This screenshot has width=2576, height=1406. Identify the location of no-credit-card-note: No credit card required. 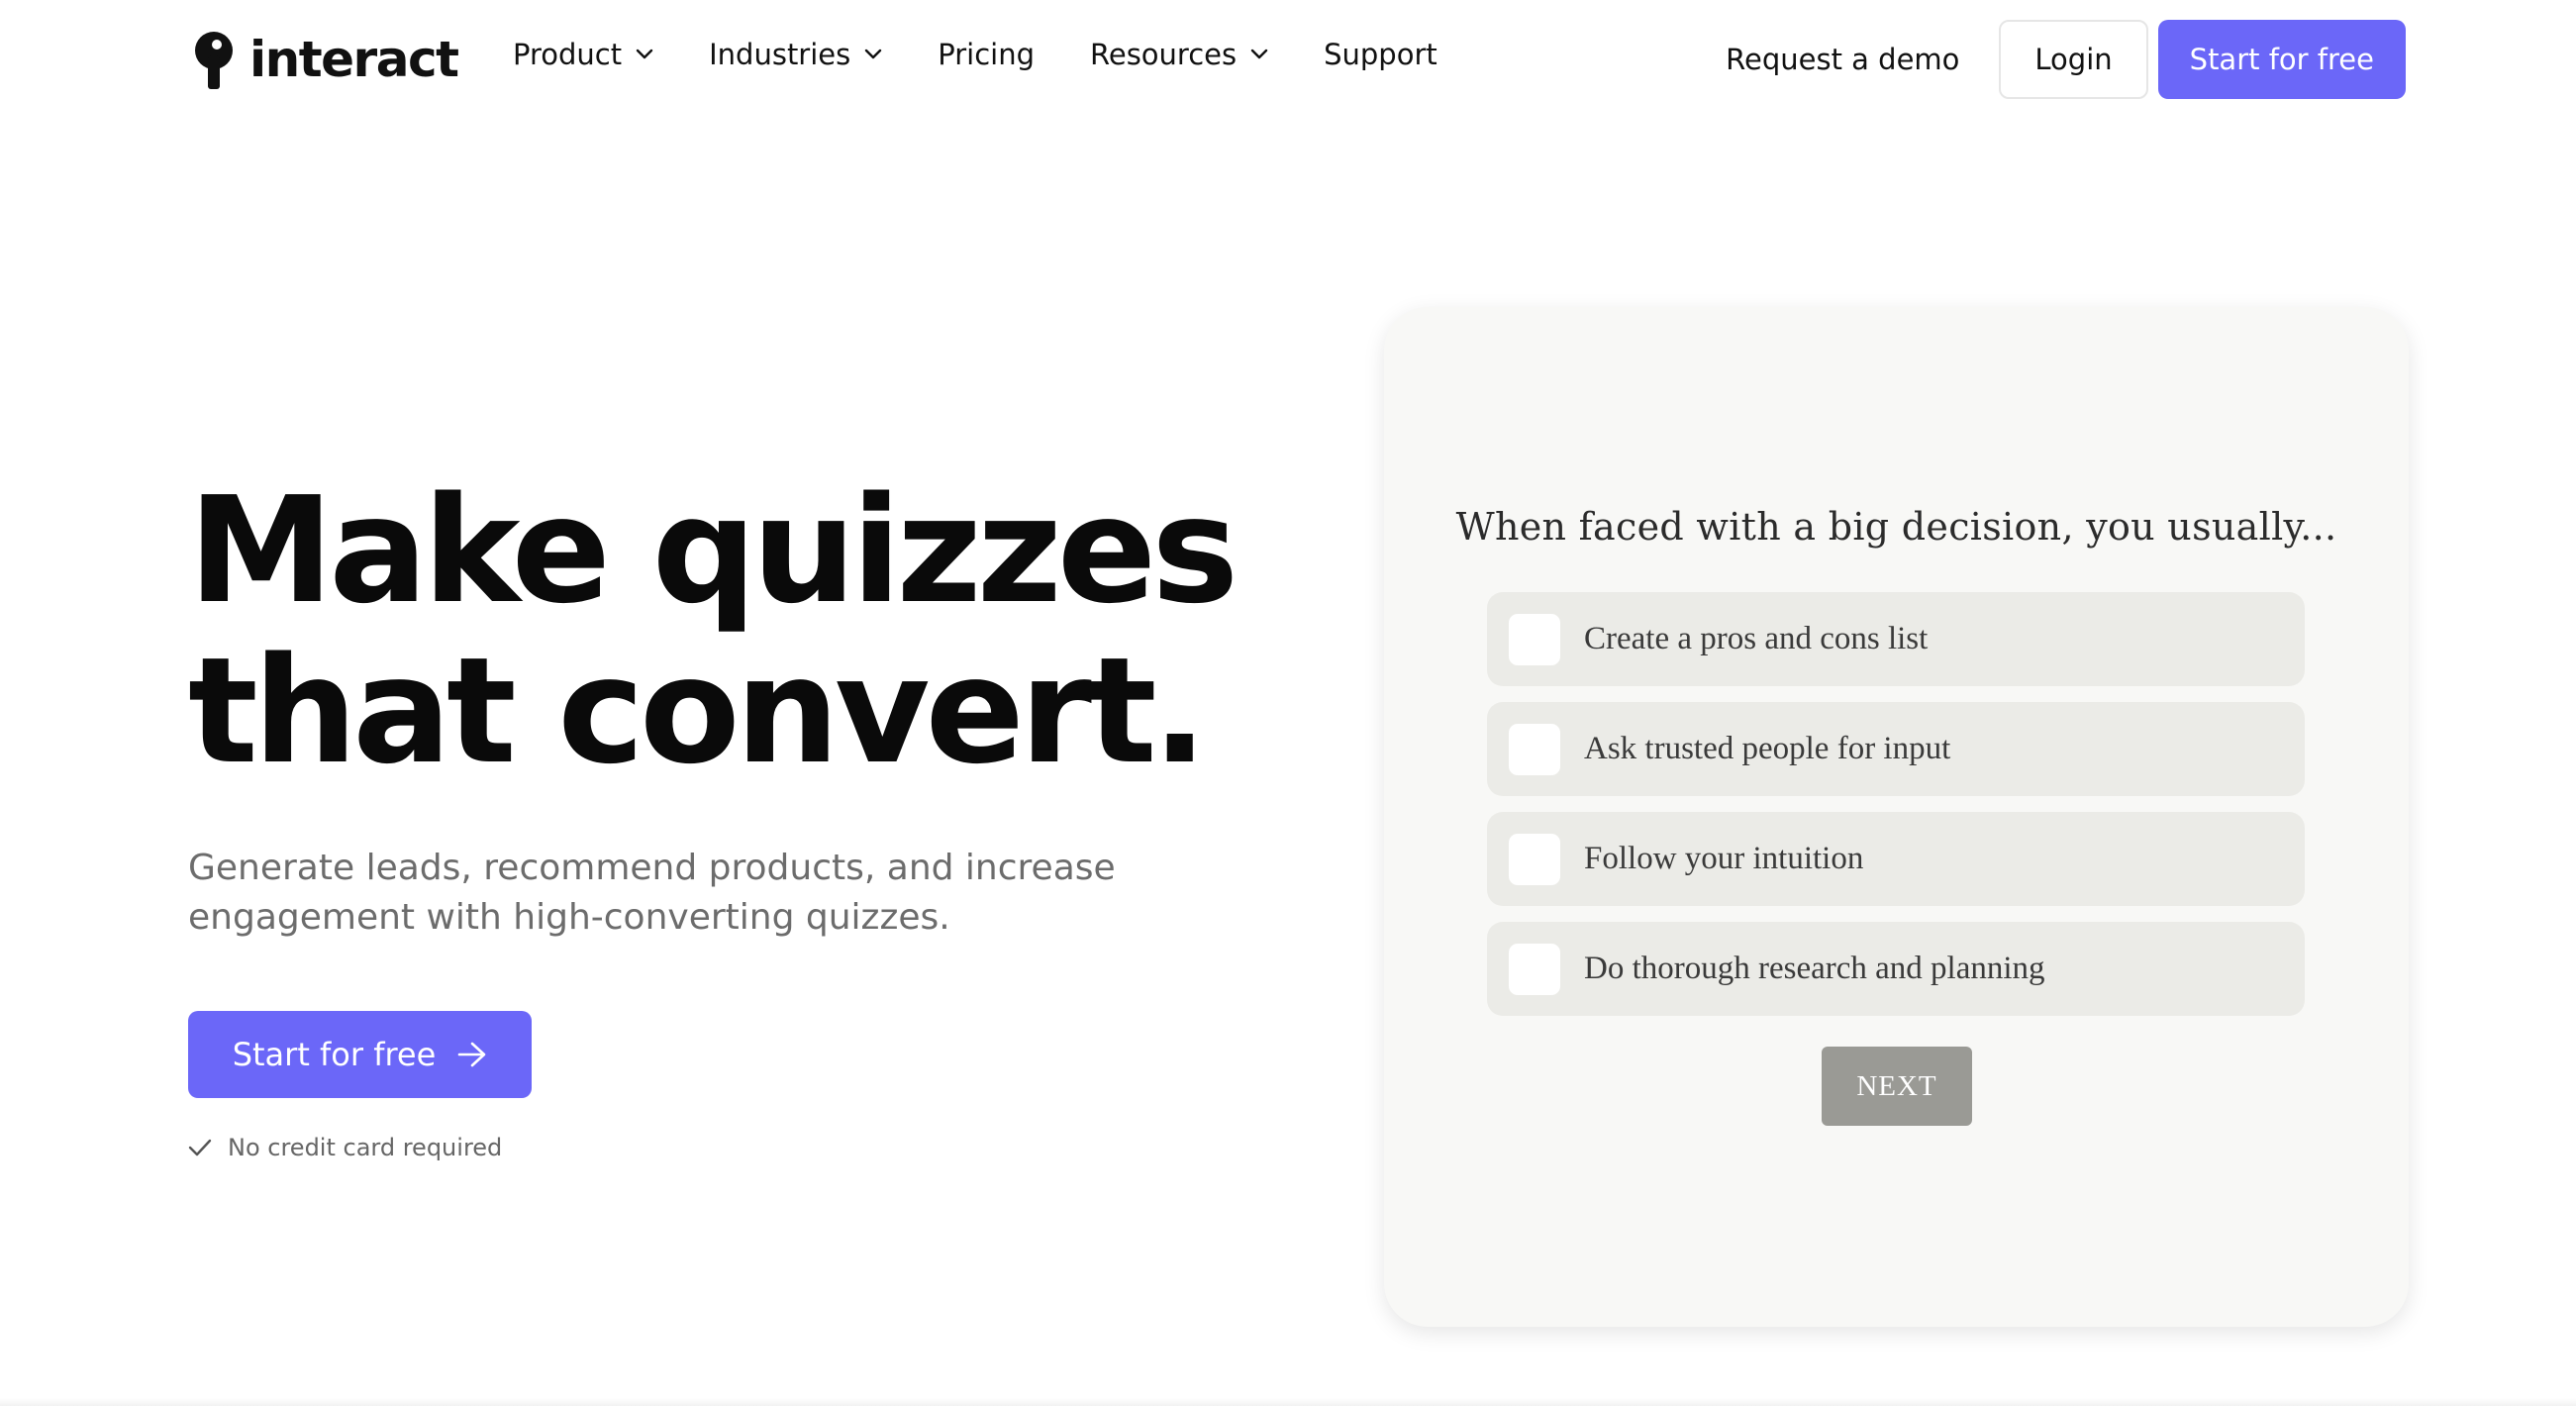
(345, 1148).